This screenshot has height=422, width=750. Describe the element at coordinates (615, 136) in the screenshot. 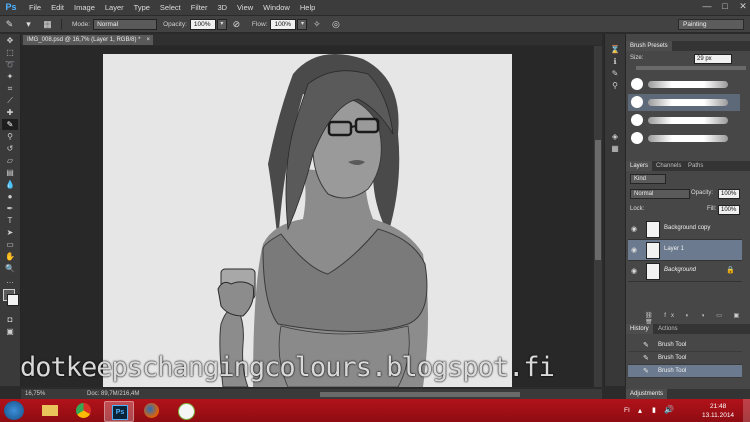

I see `styles-panel-icon: ◈` at that location.